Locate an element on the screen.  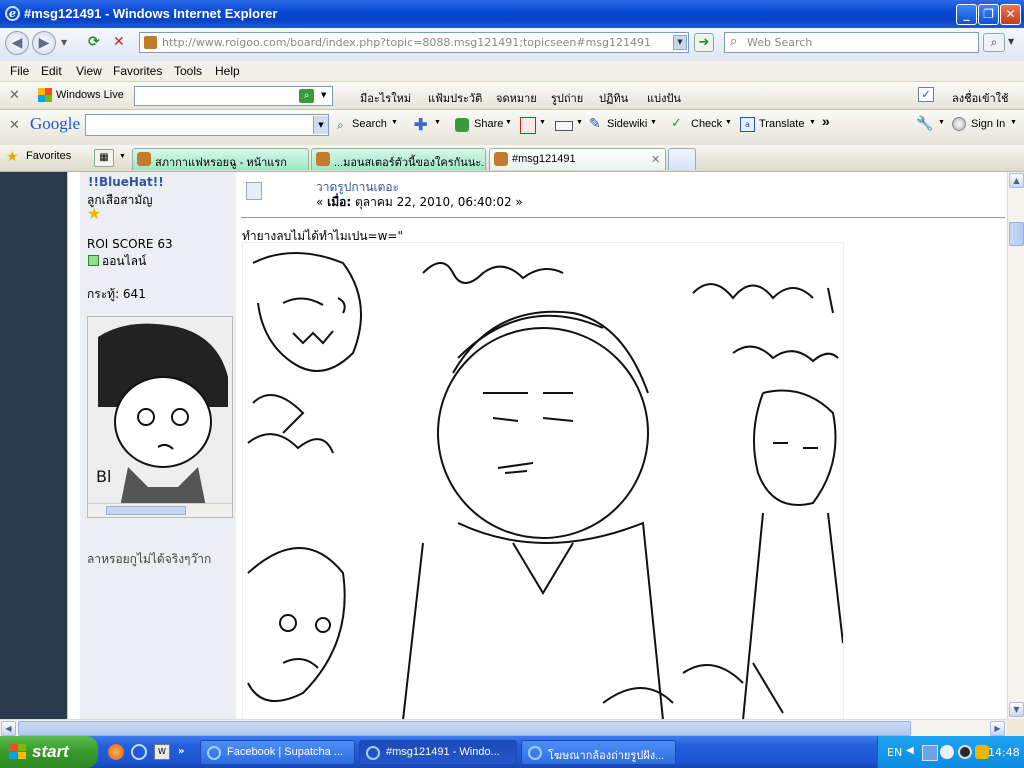
vertical-scroll-thumb is located at coordinates (1016, 234).